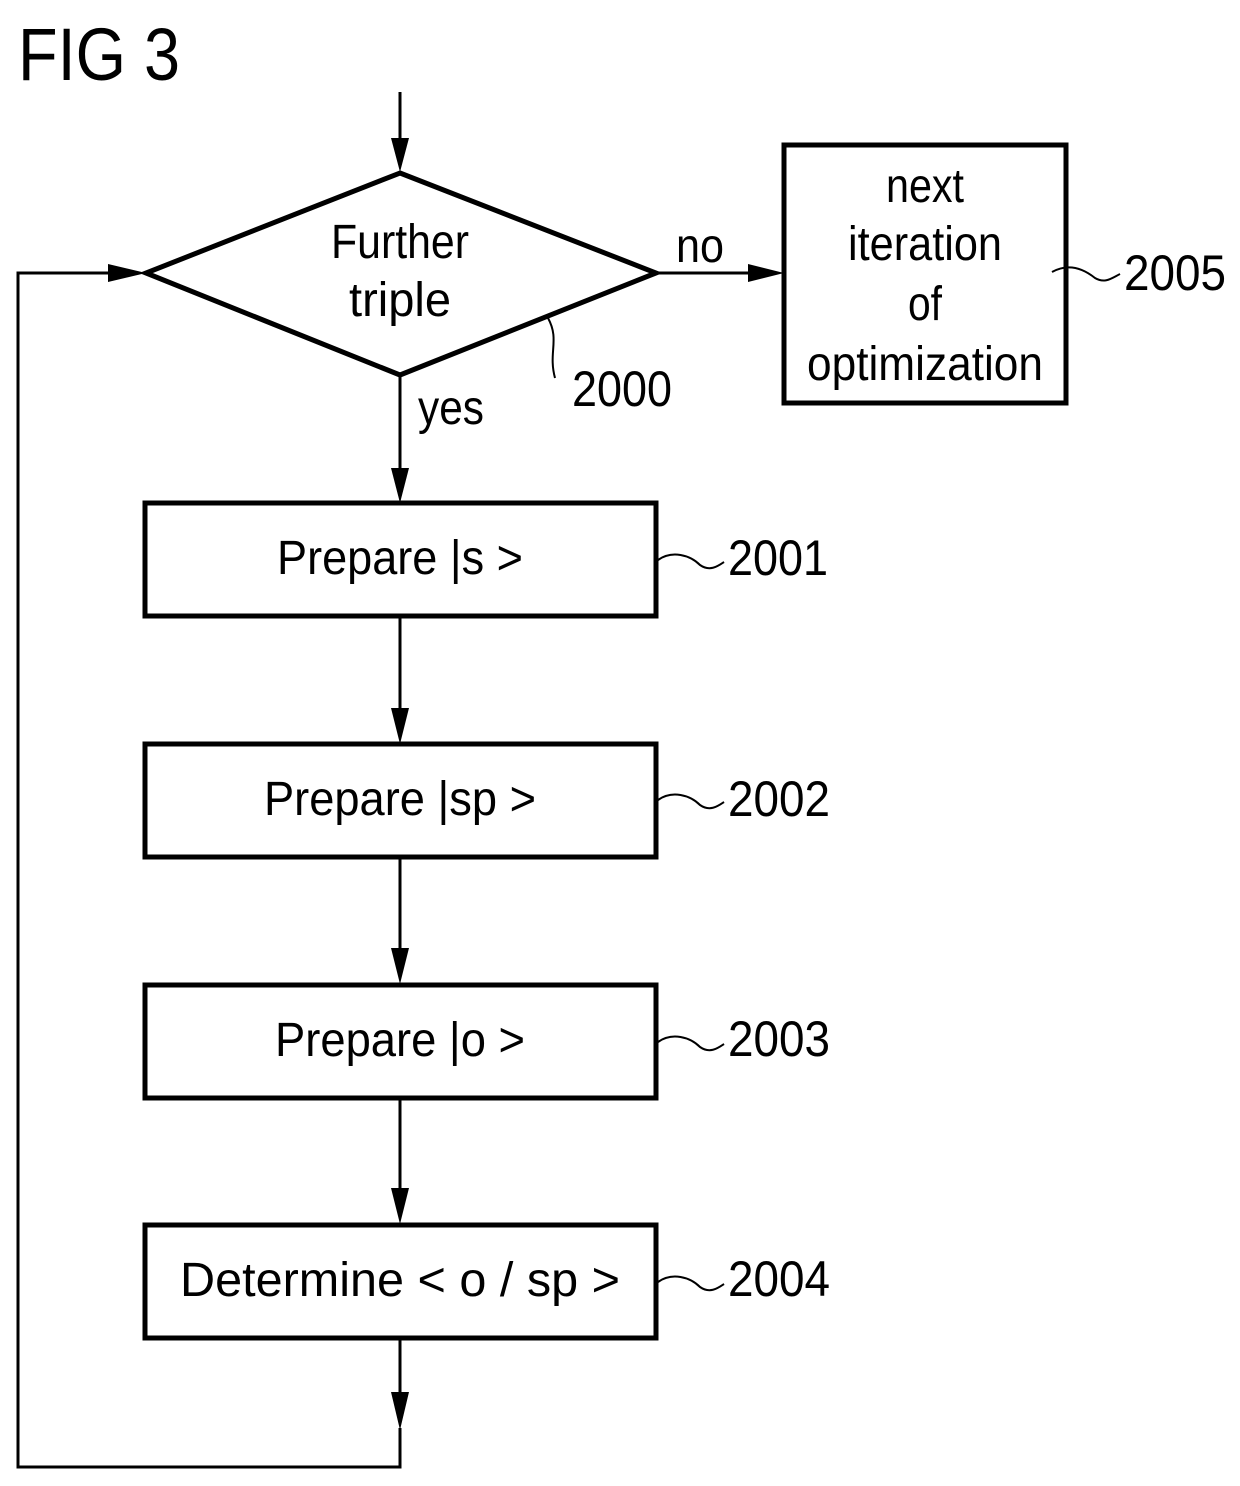  Describe the element at coordinates (400, 1206) in the screenshot. I see `arrow-2003-2004-head` at that location.